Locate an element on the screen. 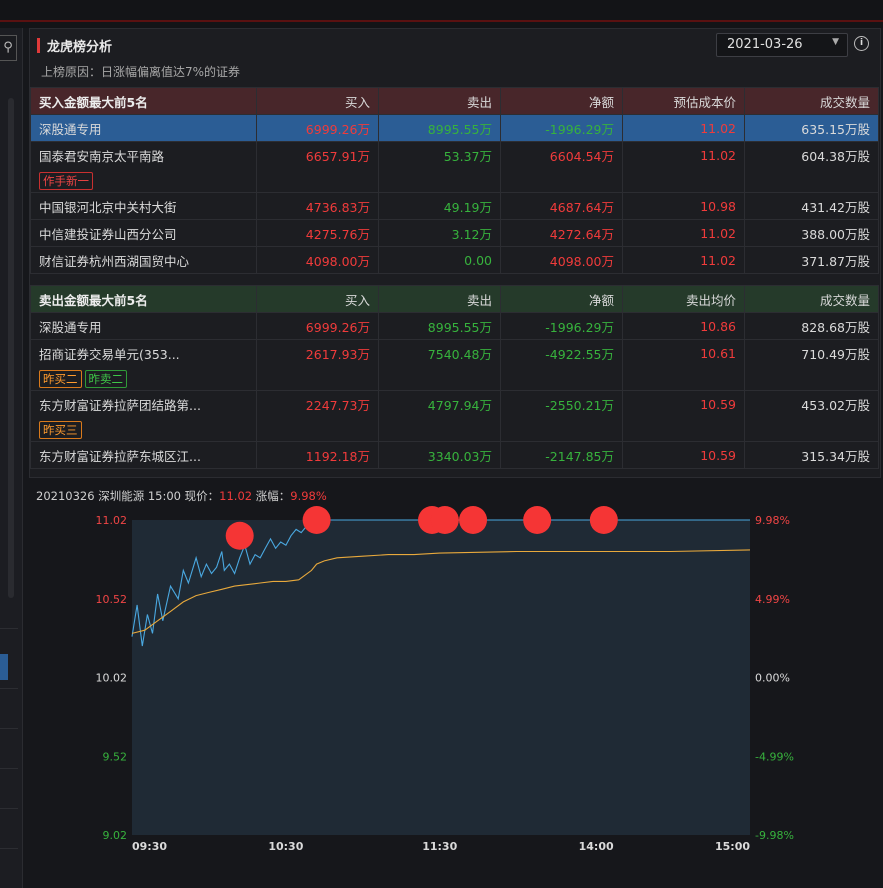  buy-header-cell: 卖出 is located at coordinates (439, 101).